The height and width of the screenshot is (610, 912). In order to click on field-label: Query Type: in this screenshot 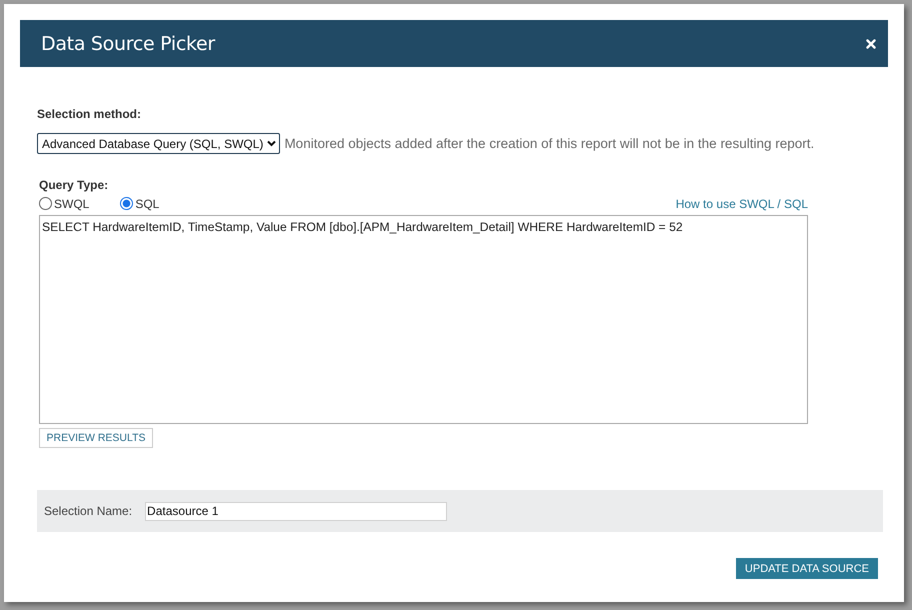, I will do `click(73, 185)`.